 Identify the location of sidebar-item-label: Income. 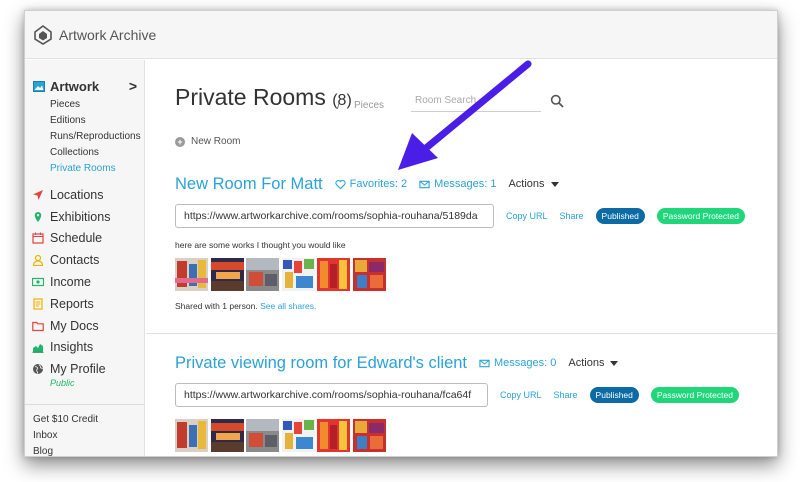
(70, 282).